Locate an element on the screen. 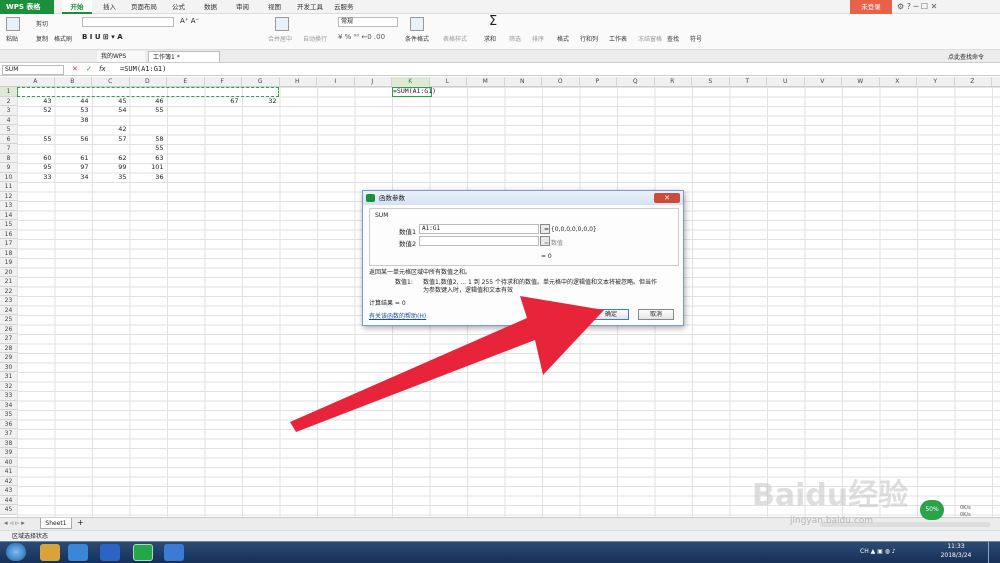  add-sheet-button: + is located at coordinates (80, 522).